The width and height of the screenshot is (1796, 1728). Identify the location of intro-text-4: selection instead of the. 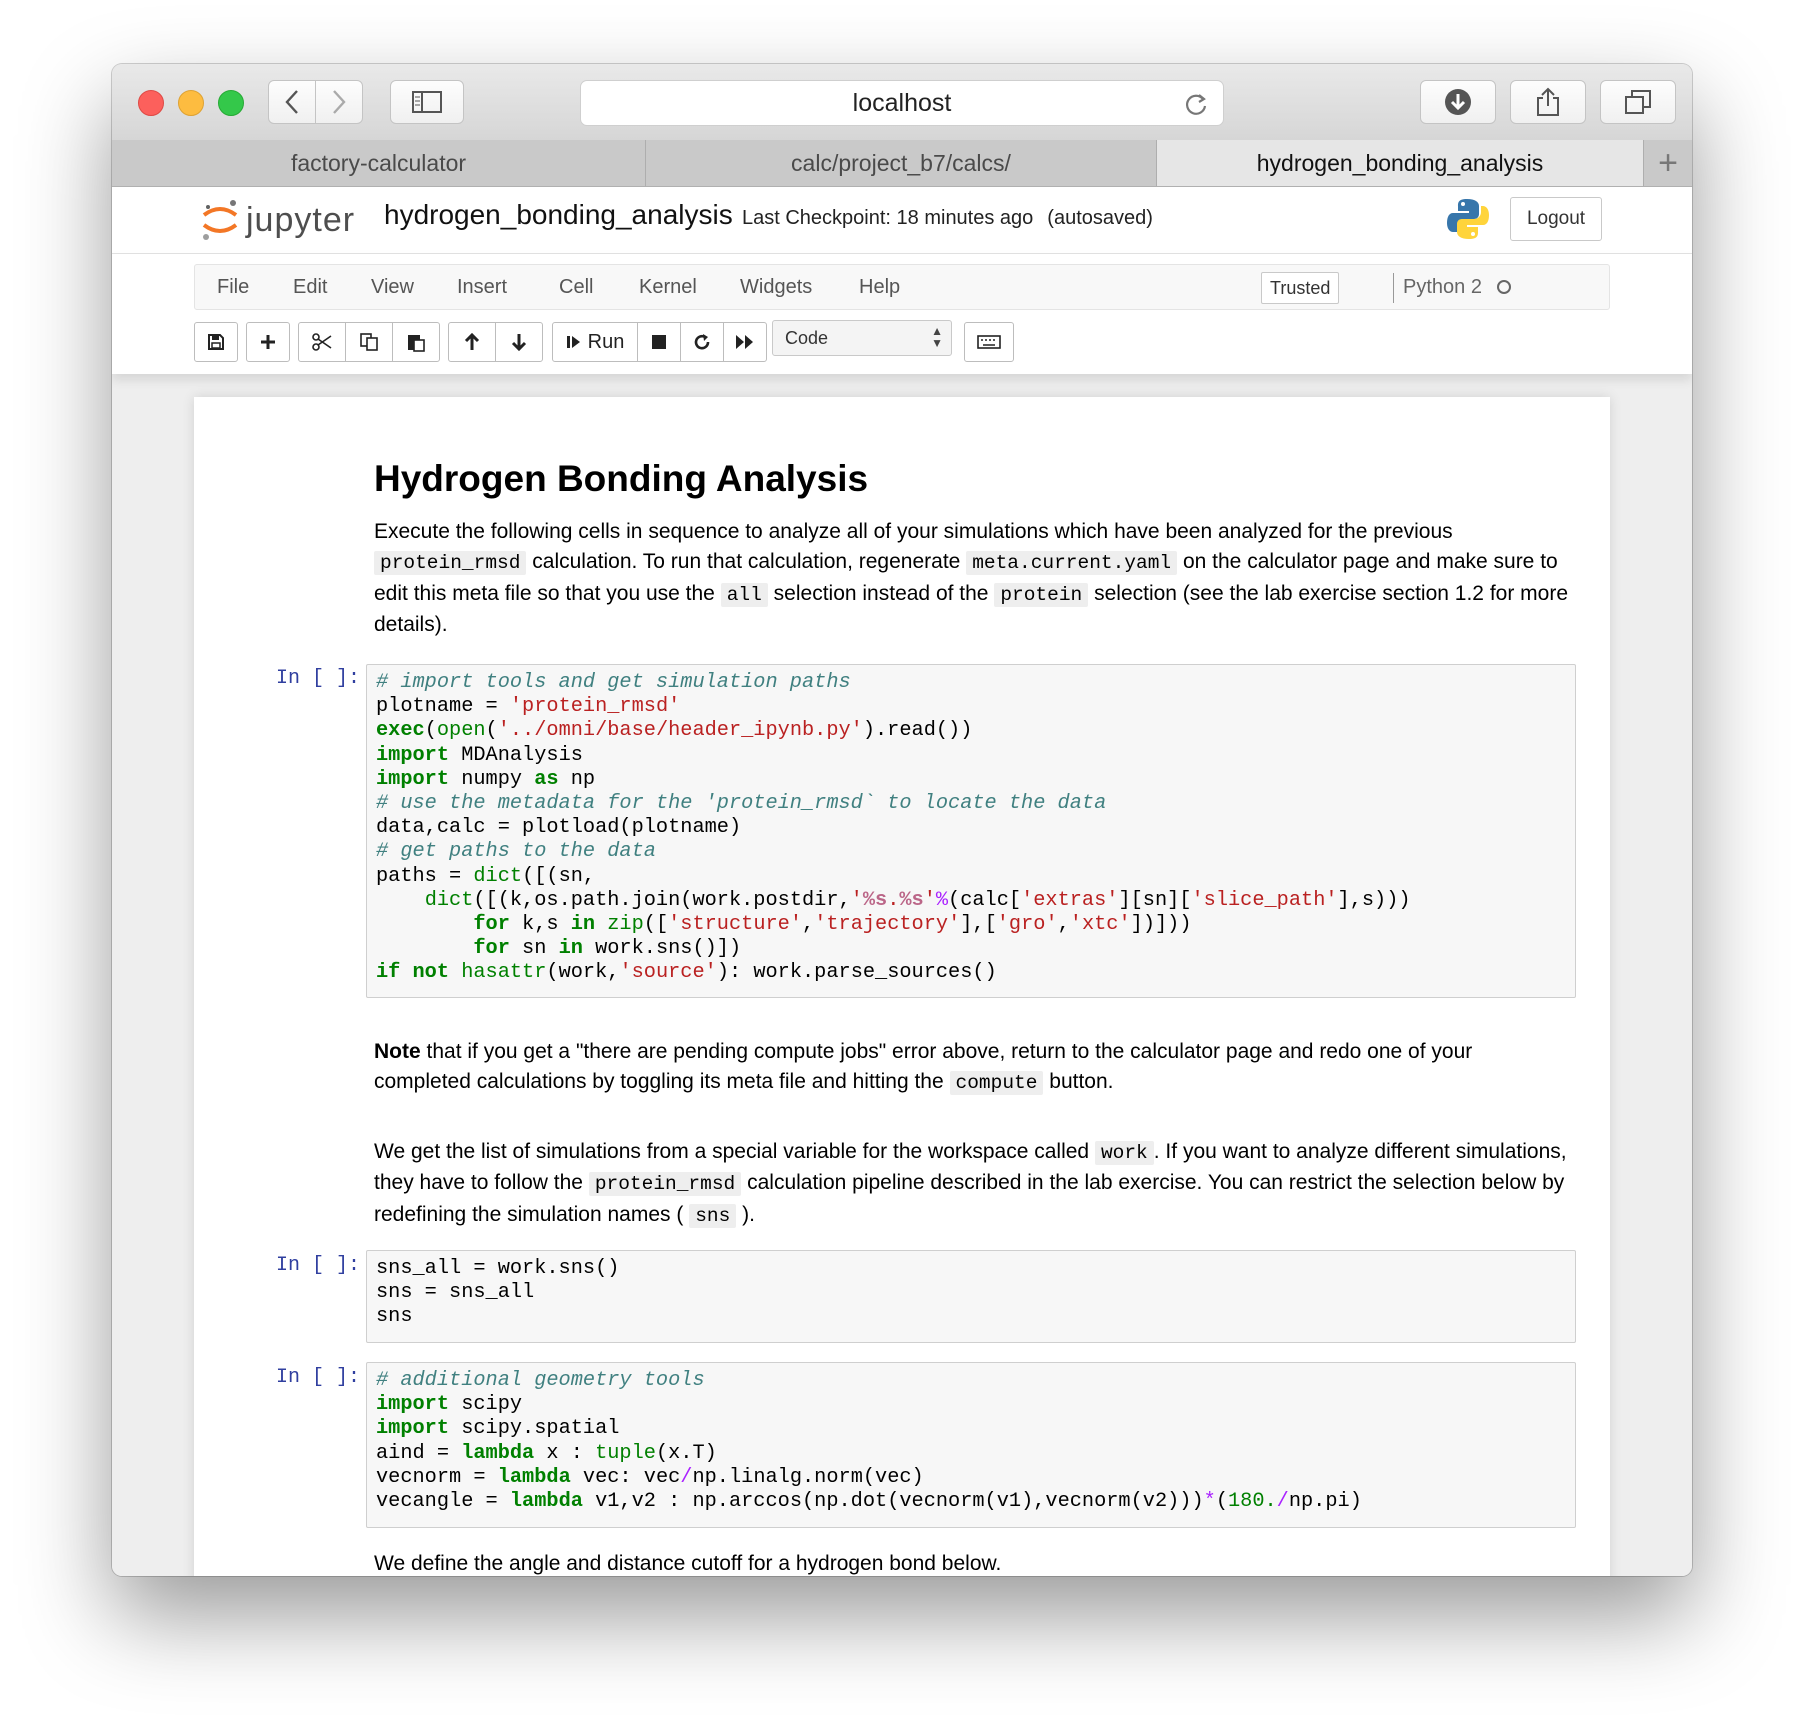
(881, 593).